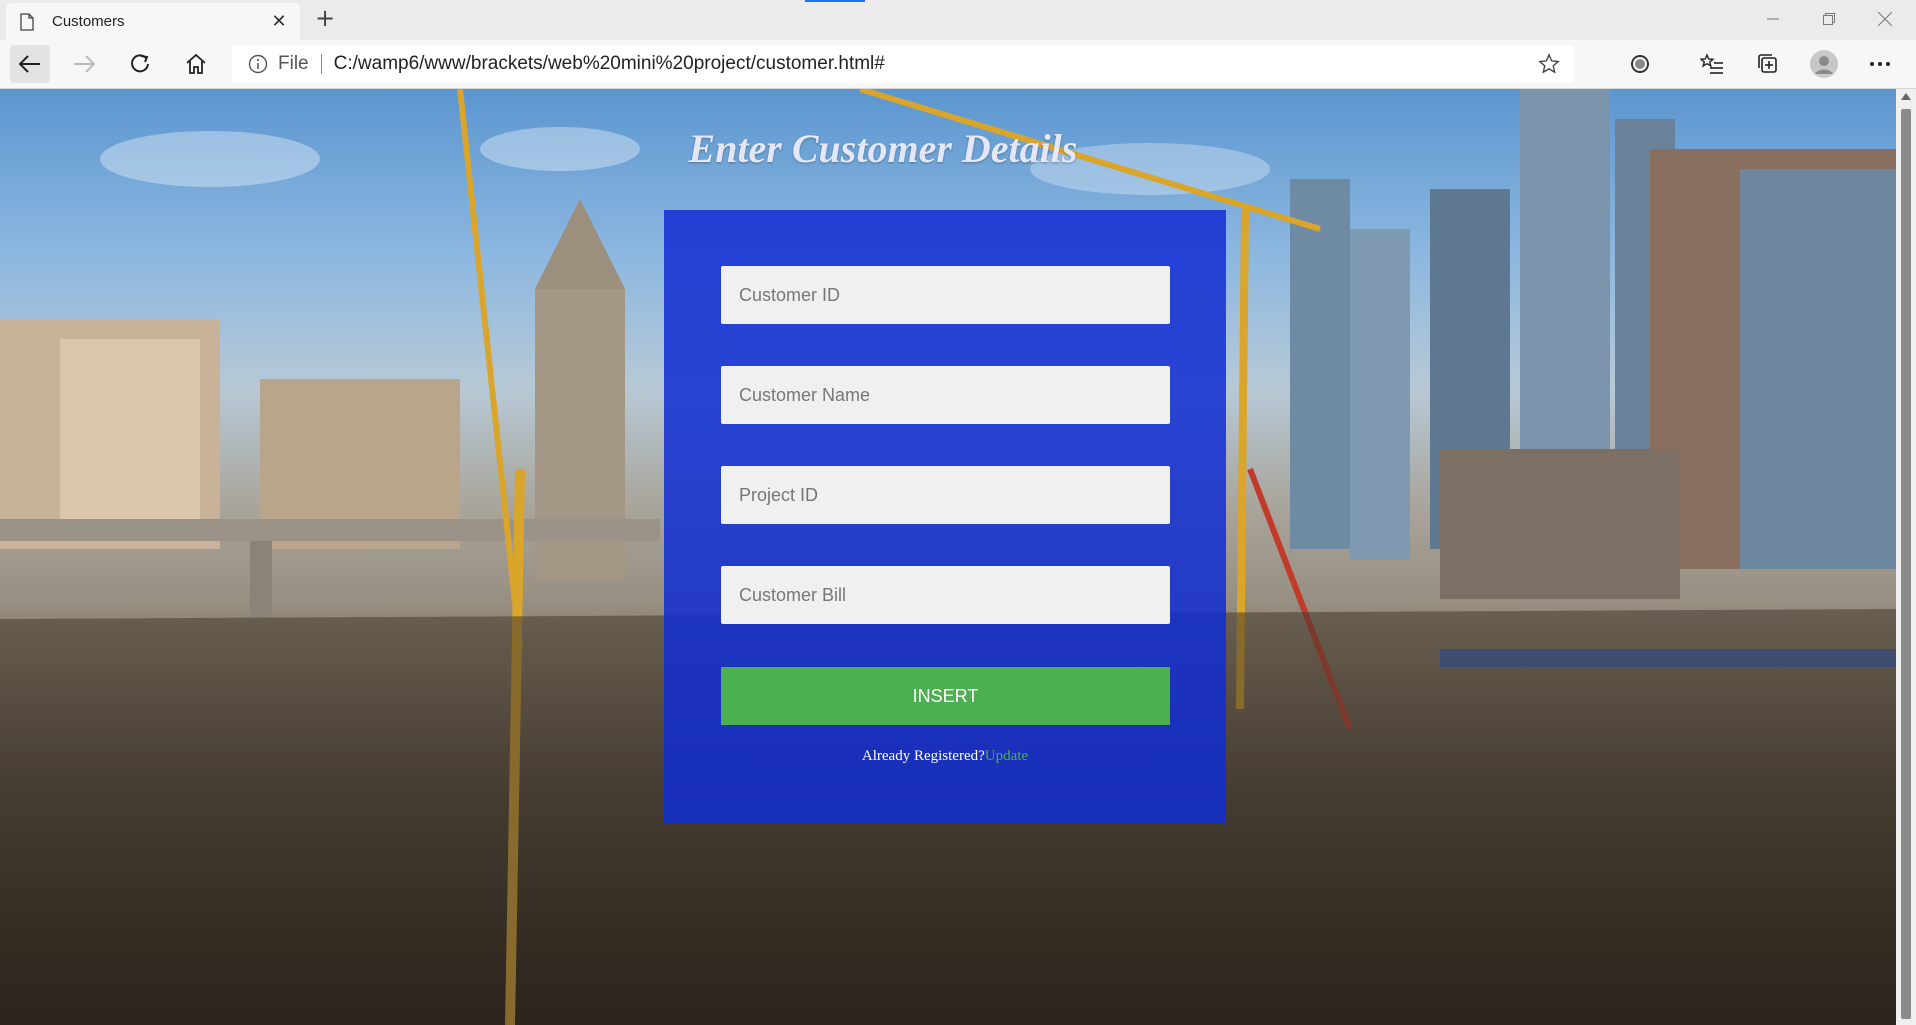 The image size is (1916, 1025). What do you see at coordinates (945, 495) in the screenshot?
I see `project-id-input` at bounding box center [945, 495].